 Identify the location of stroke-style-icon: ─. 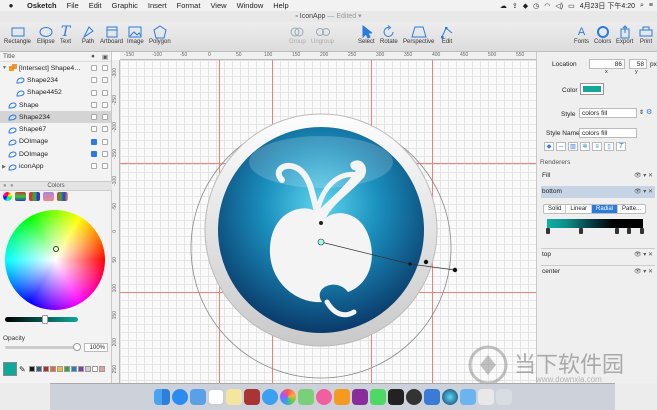
(561, 146).